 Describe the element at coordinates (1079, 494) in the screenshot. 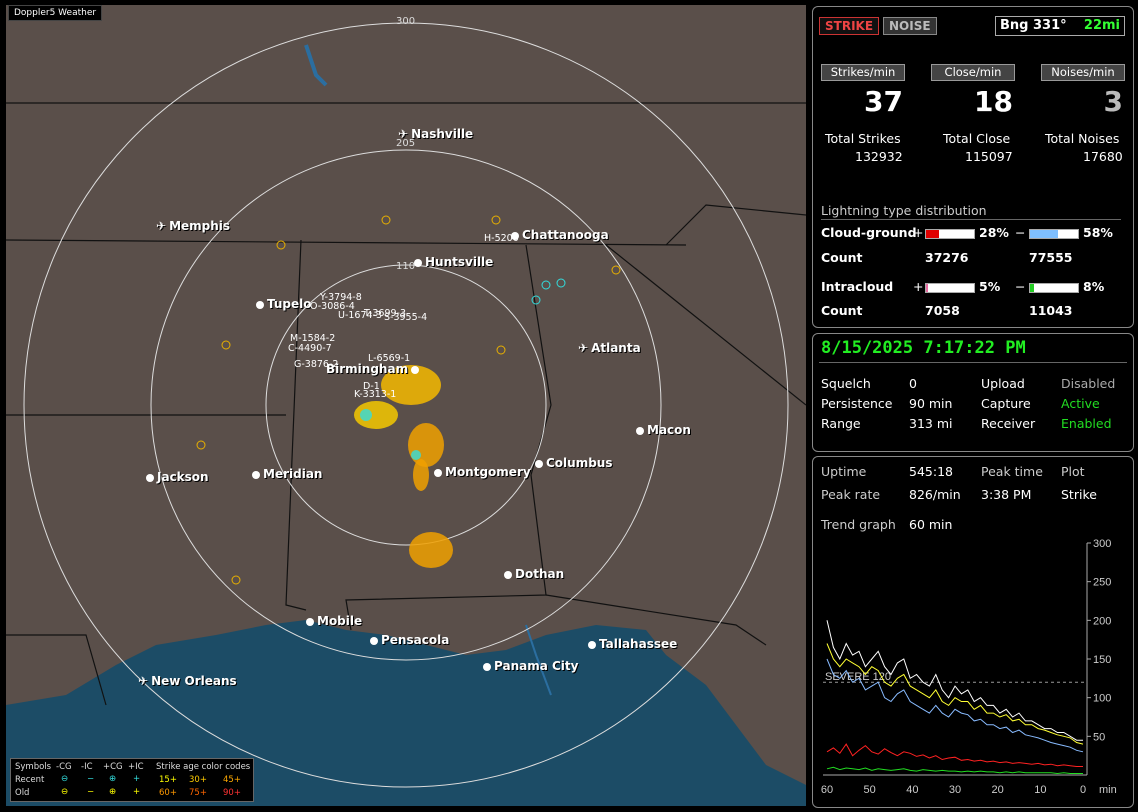

I see `plot-value: Strike` at that location.